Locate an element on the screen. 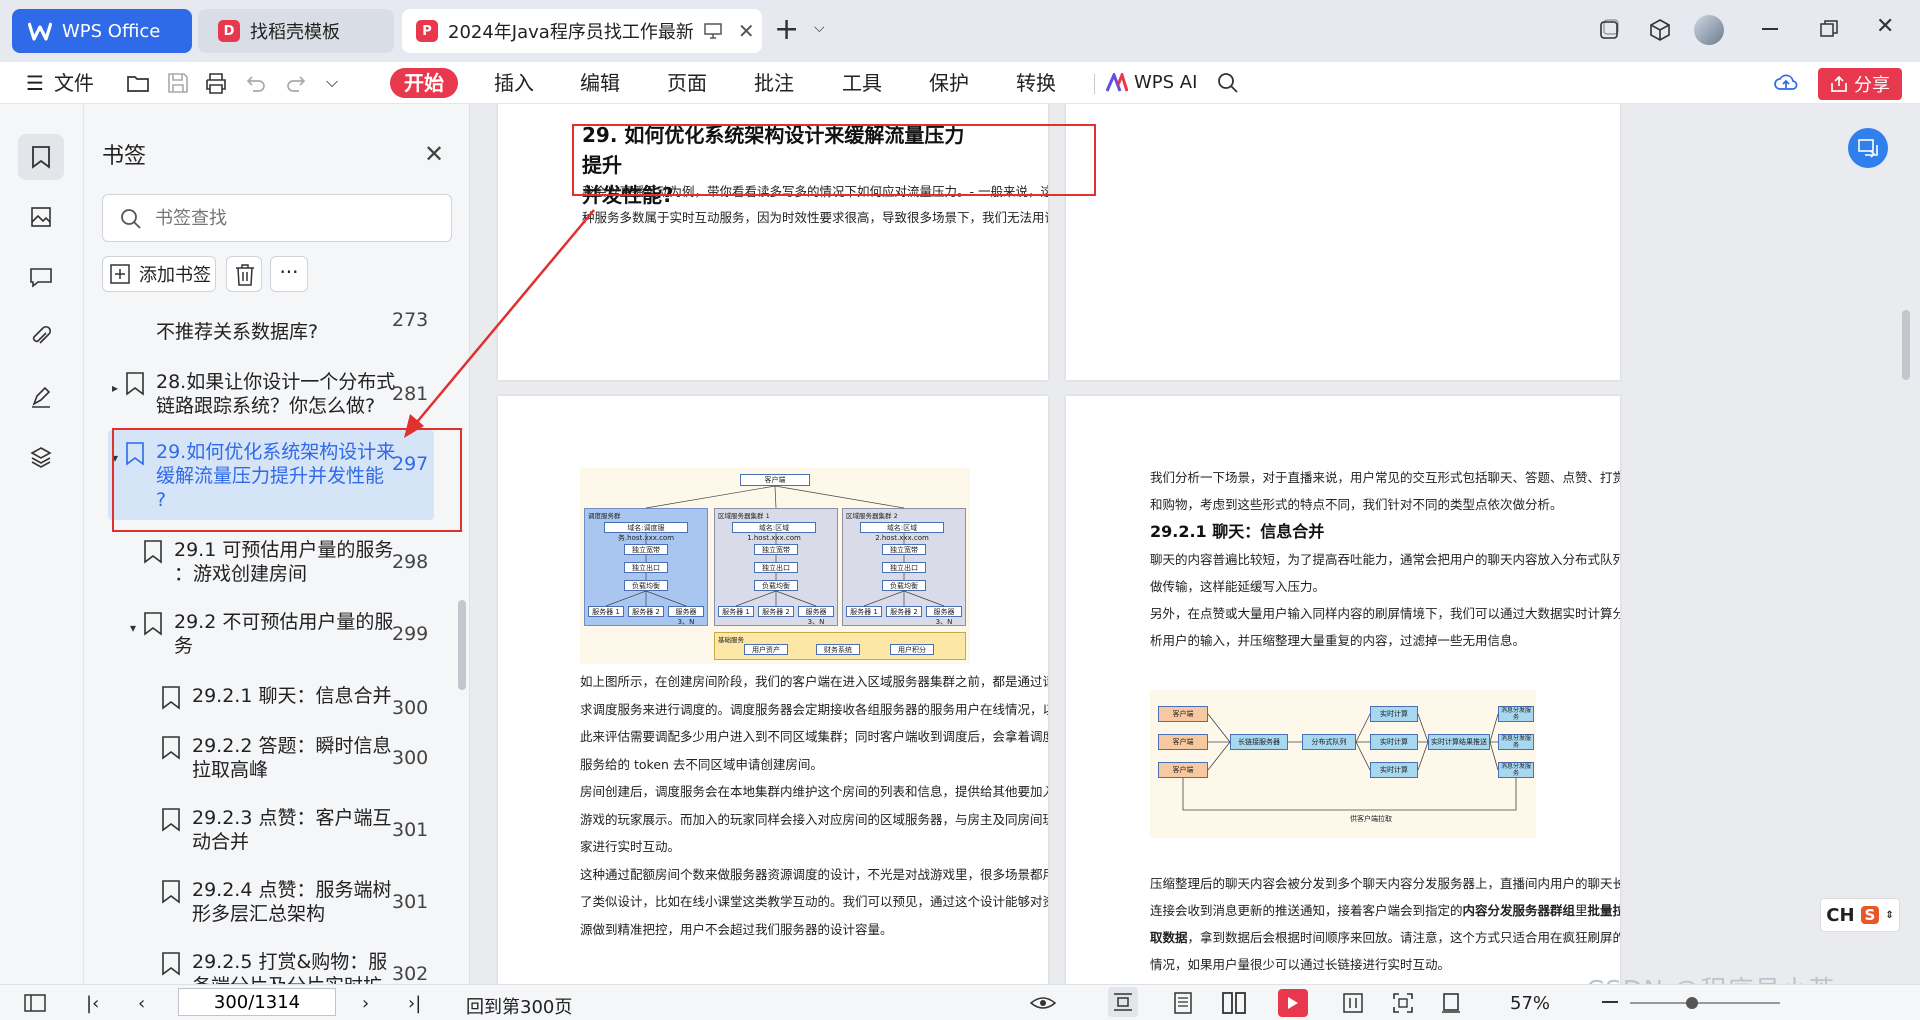  delete-bookmark-button is located at coordinates (244, 274).